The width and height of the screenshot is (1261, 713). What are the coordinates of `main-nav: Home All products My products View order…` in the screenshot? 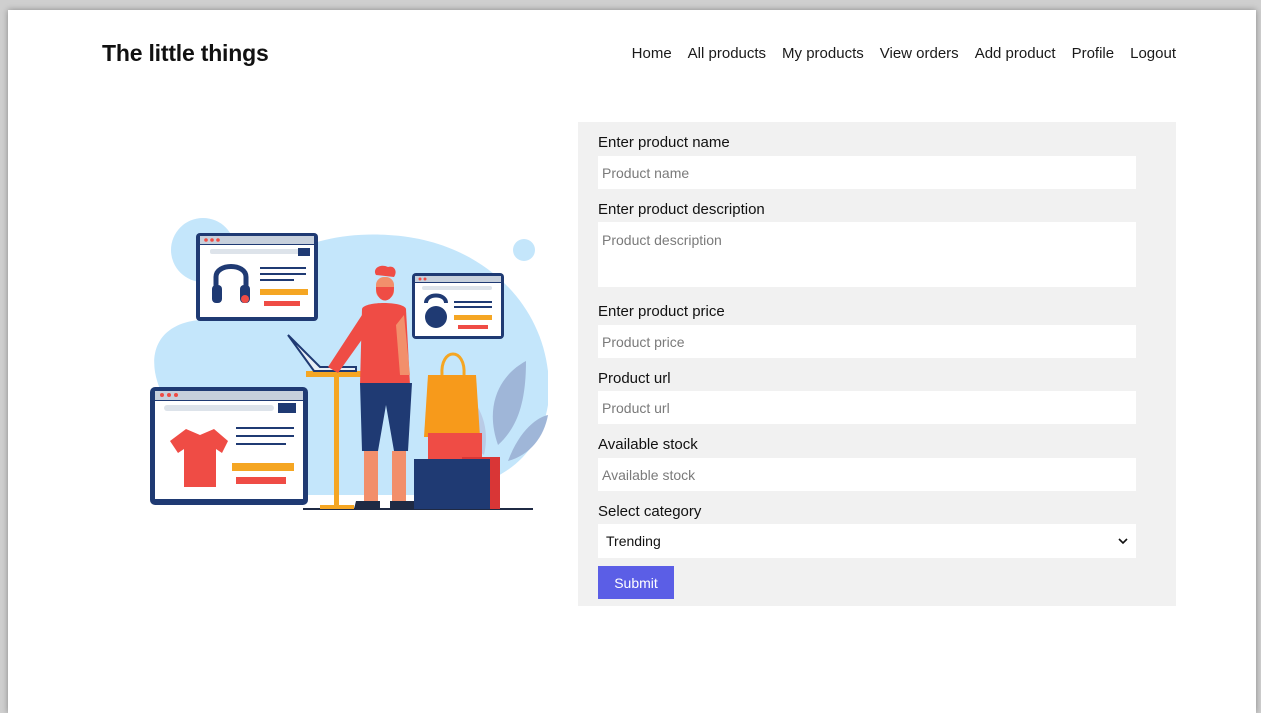 It's located at (904, 53).